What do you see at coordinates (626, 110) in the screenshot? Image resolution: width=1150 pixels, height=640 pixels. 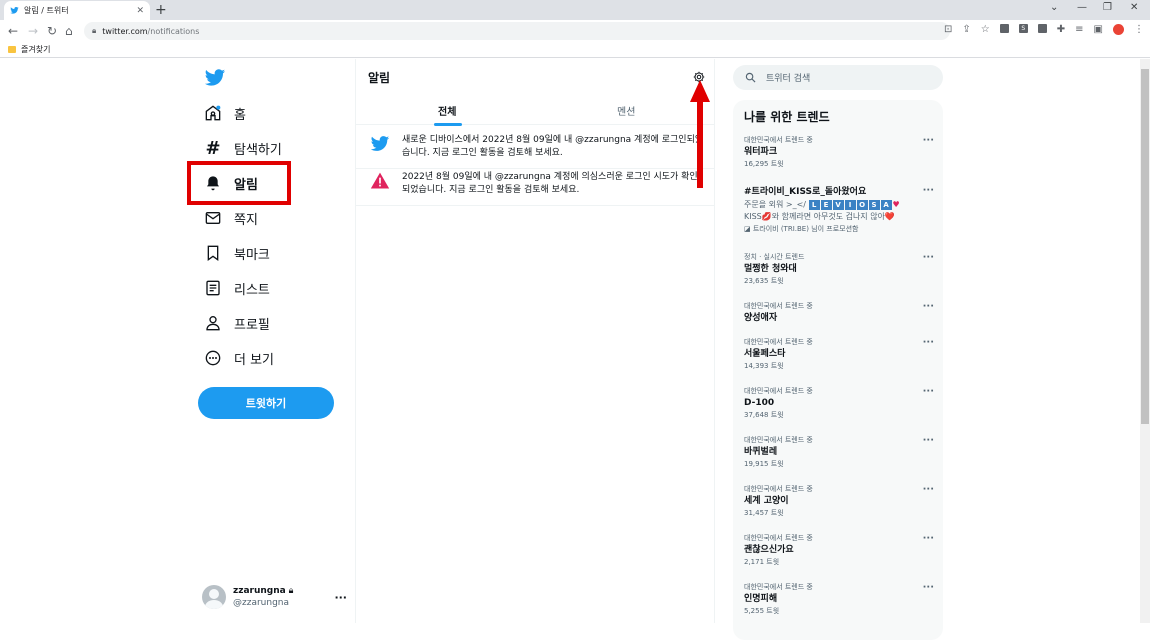 I see `tab-mentions: 멘션` at bounding box center [626, 110].